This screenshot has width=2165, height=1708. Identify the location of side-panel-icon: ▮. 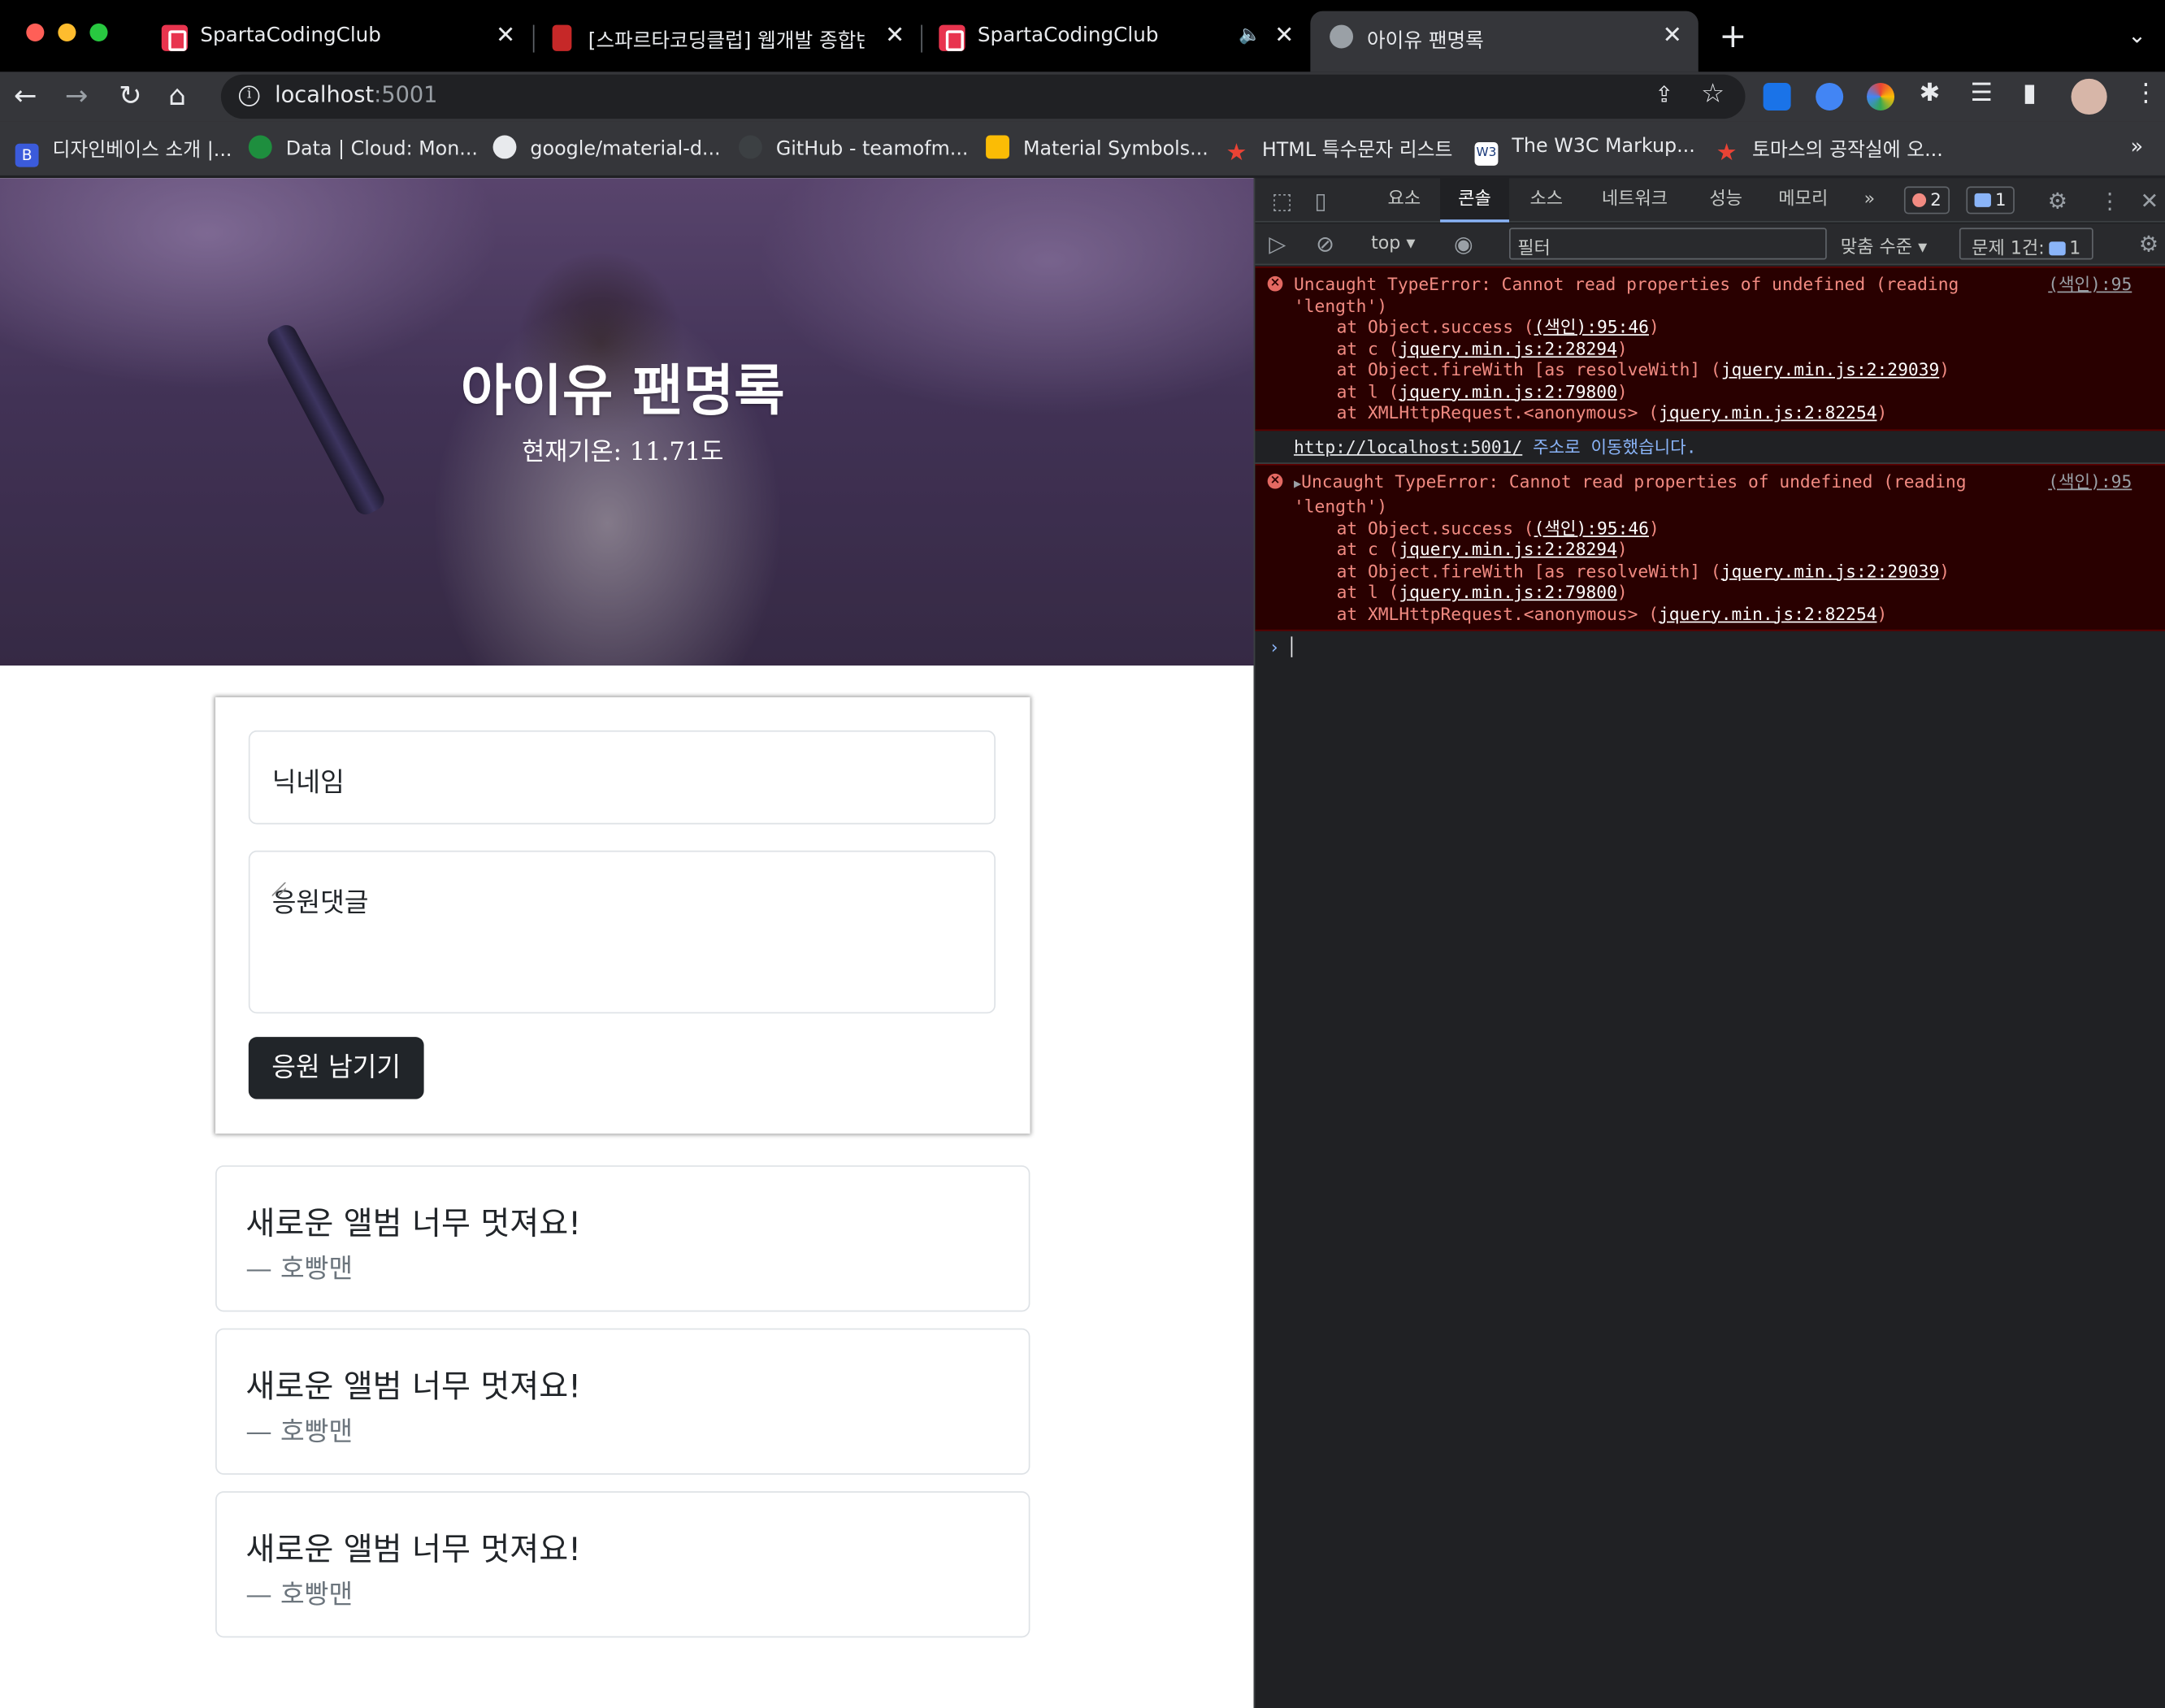
(2030, 93).